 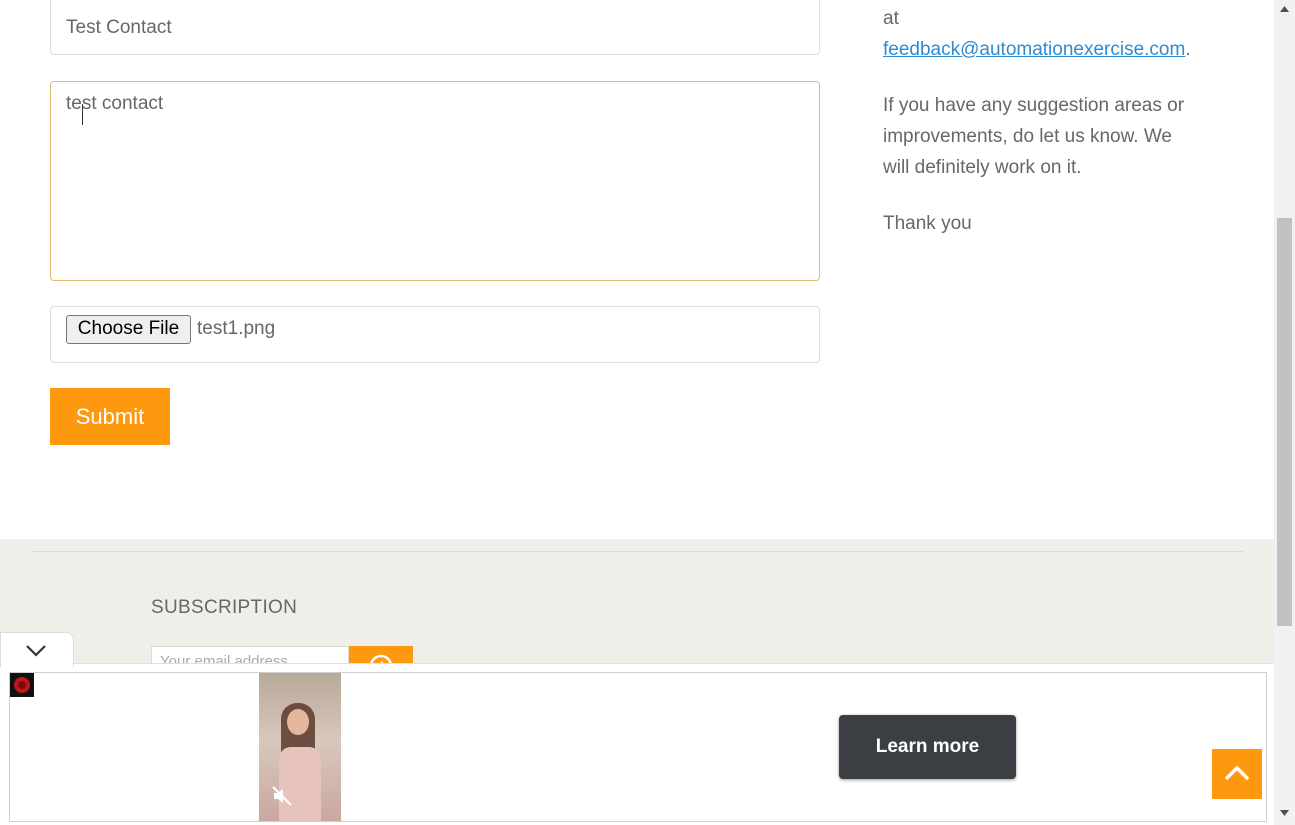 I want to click on scroll-to-top-button, so click(x=1237, y=774).